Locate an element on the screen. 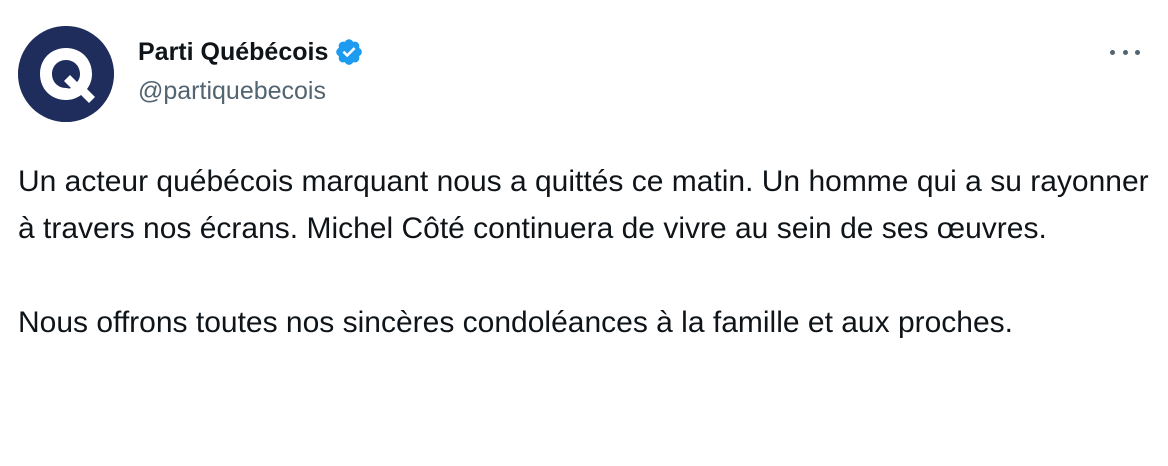 This screenshot has width=1168, height=466. verified-badge-icon is located at coordinates (349, 52).